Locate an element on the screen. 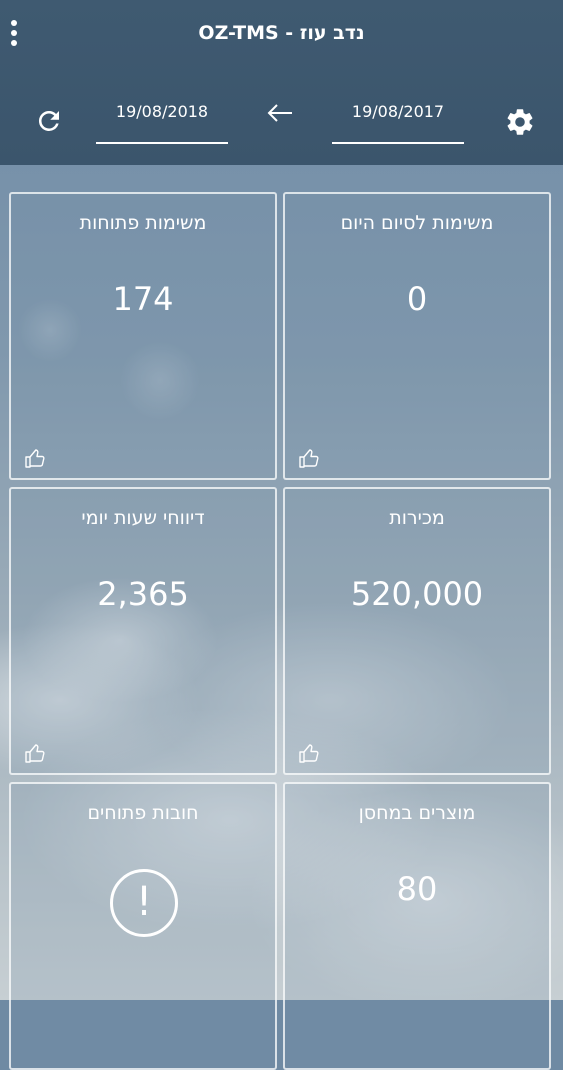 The image size is (563, 1070). page-title: נדב עוז - OZ-TMS is located at coordinates (281, 33).